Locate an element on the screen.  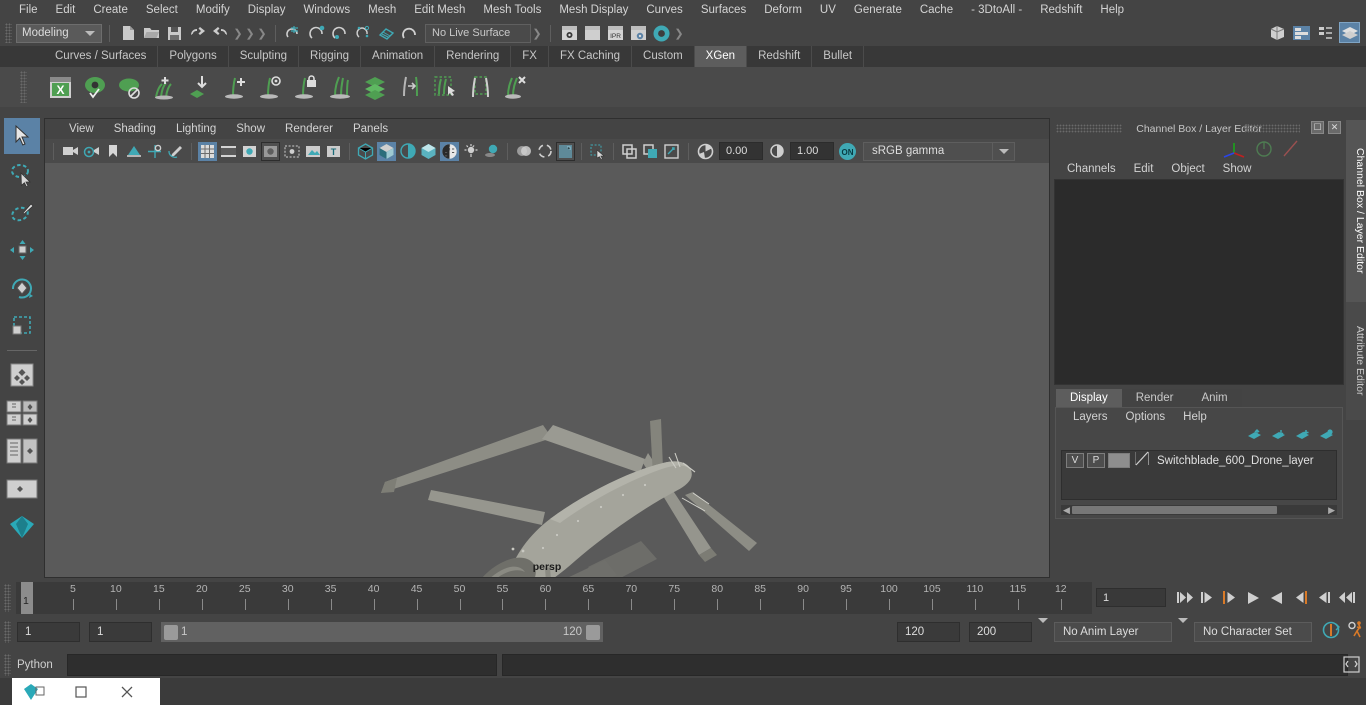
viewport-menu-renderer: Renderer is located at coordinates (309, 129).